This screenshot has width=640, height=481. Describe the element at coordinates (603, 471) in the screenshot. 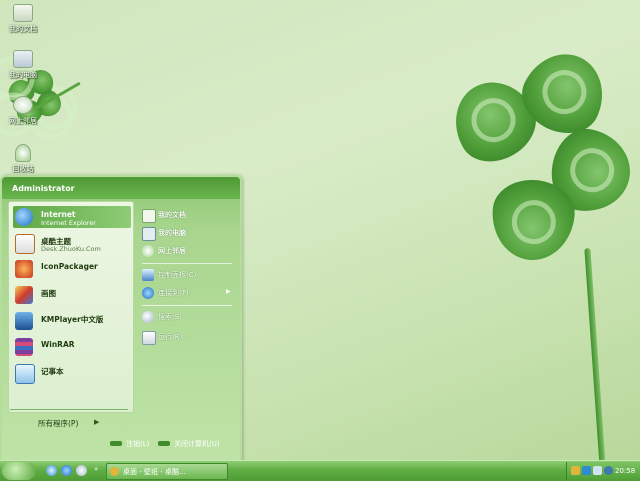

I see `system-tray: 20:58` at that location.